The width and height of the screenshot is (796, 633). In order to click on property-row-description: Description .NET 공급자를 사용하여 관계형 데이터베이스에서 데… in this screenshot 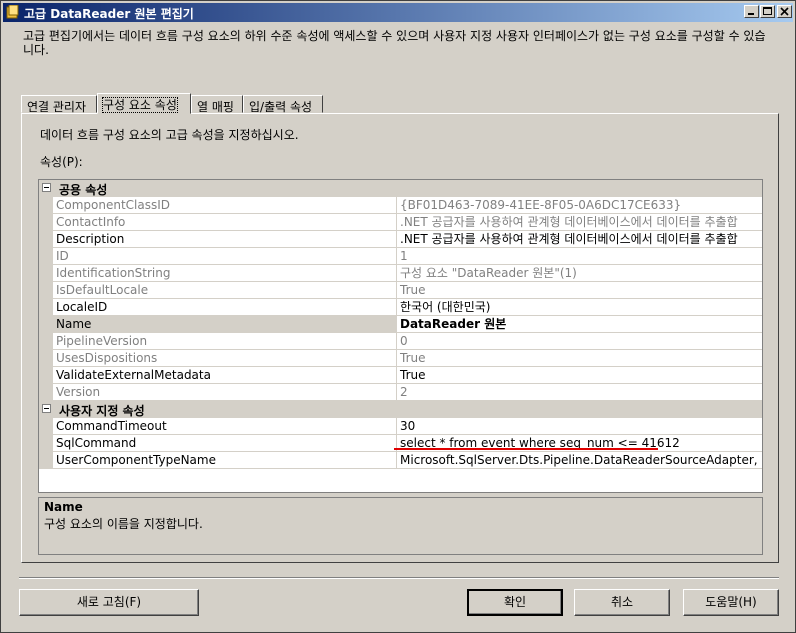, I will do `click(400, 239)`.